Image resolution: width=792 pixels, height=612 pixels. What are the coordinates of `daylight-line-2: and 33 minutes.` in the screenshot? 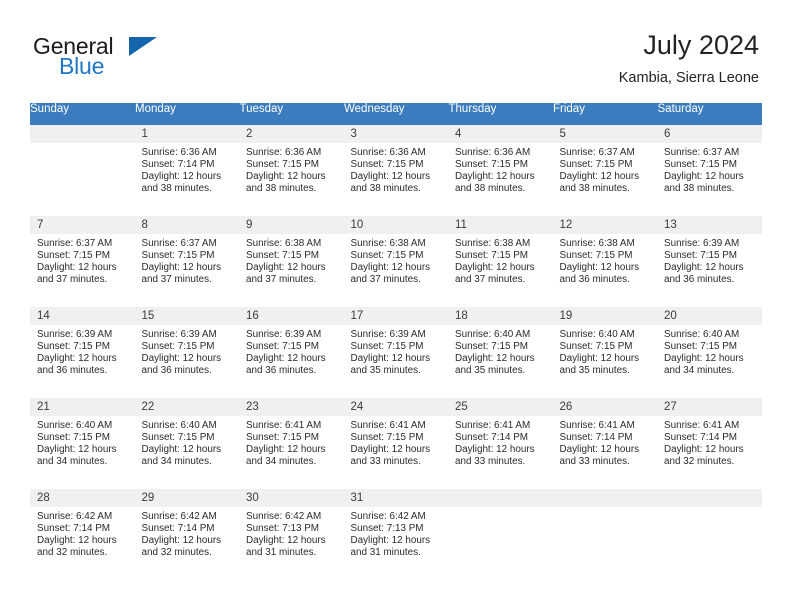 It's located at (385, 461).